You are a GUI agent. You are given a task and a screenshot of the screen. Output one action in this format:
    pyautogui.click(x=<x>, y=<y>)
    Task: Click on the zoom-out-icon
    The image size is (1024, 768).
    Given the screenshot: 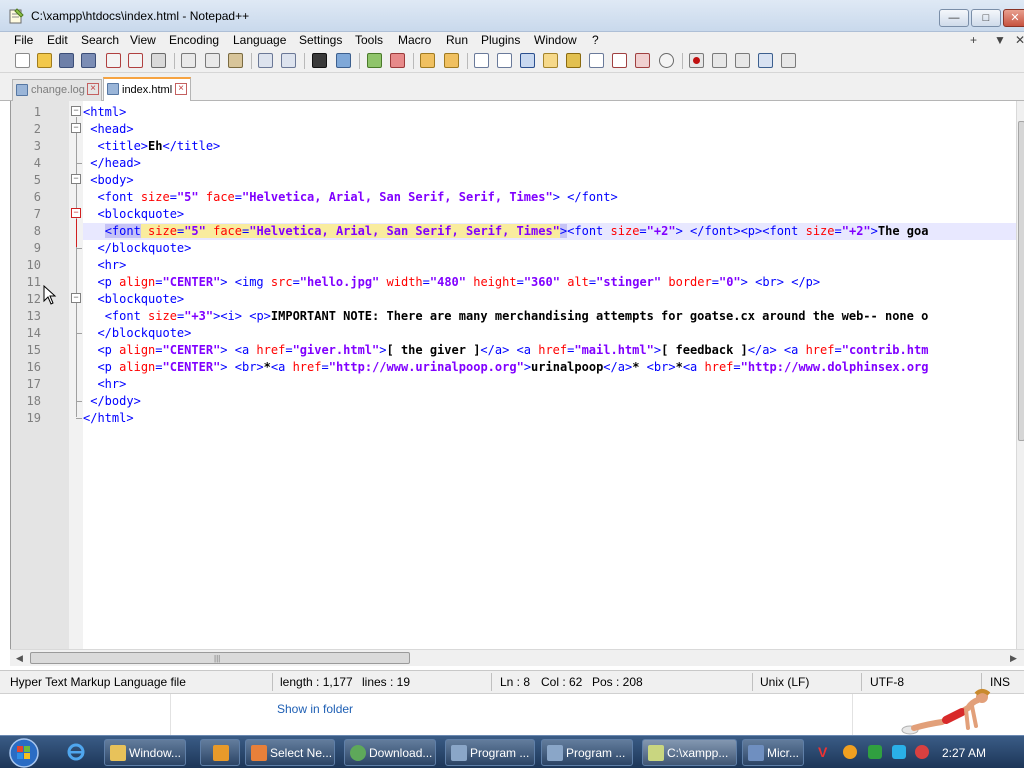 What is the action you would take?
    pyautogui.click(x=397, y=60)
    